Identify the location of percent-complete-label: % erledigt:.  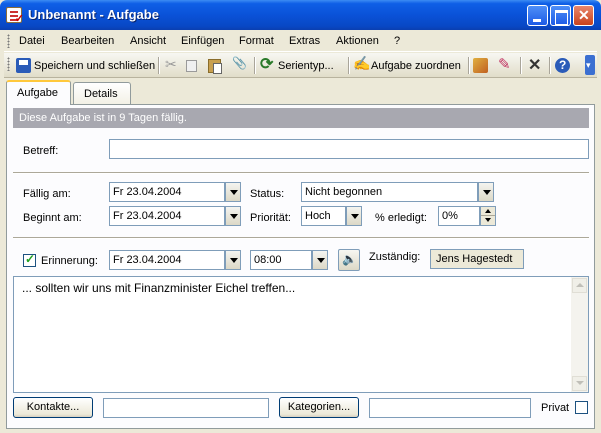
(401, 218).